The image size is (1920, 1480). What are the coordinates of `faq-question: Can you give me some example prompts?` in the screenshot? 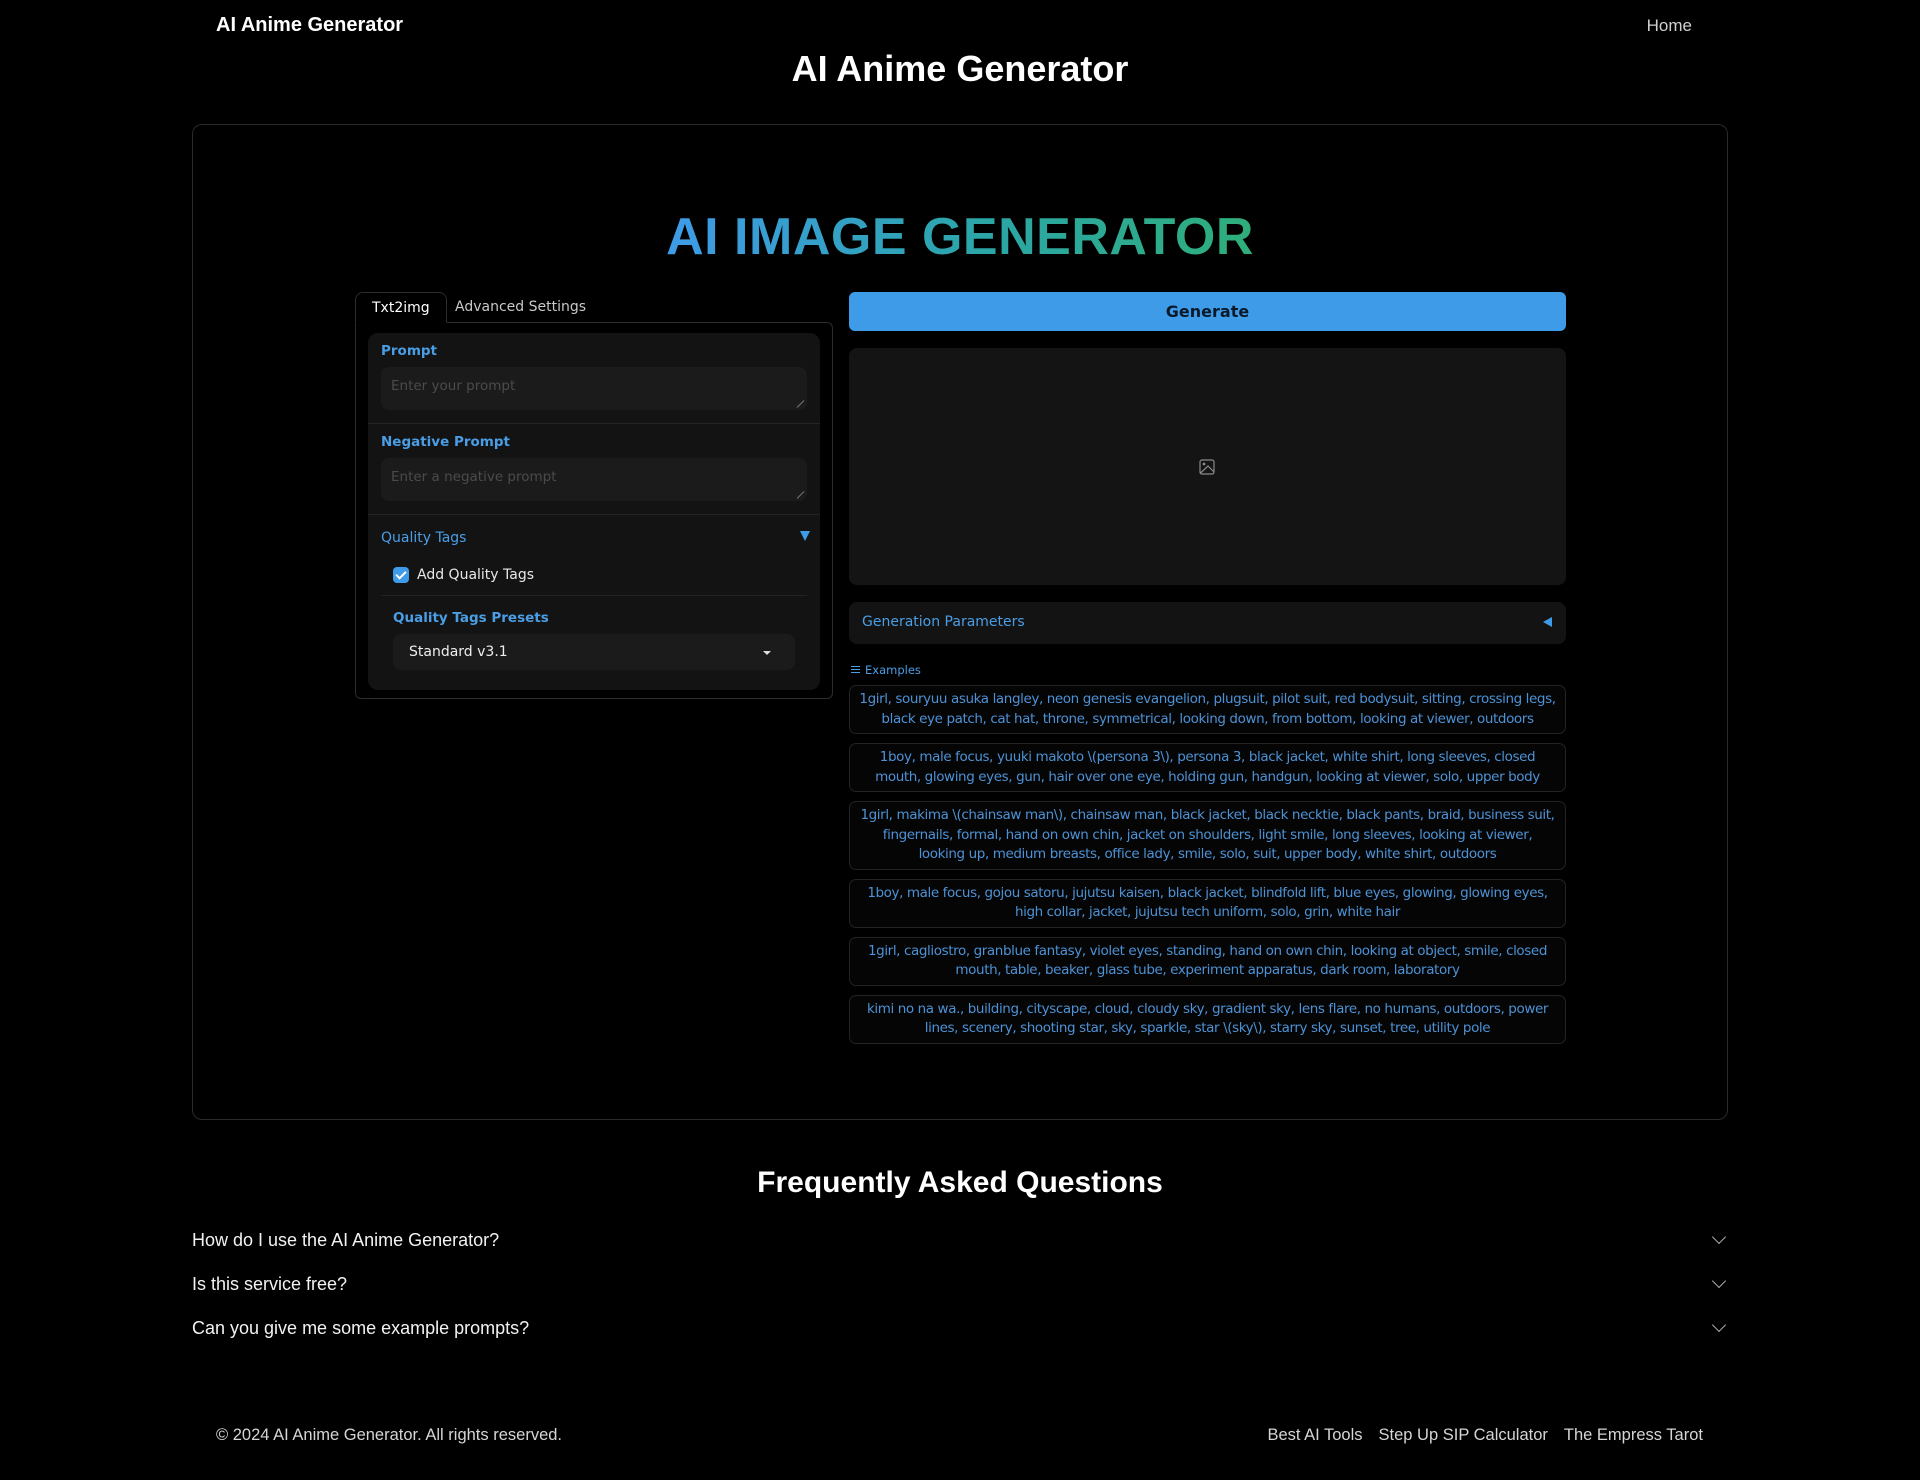 It's located at (361, 1328).